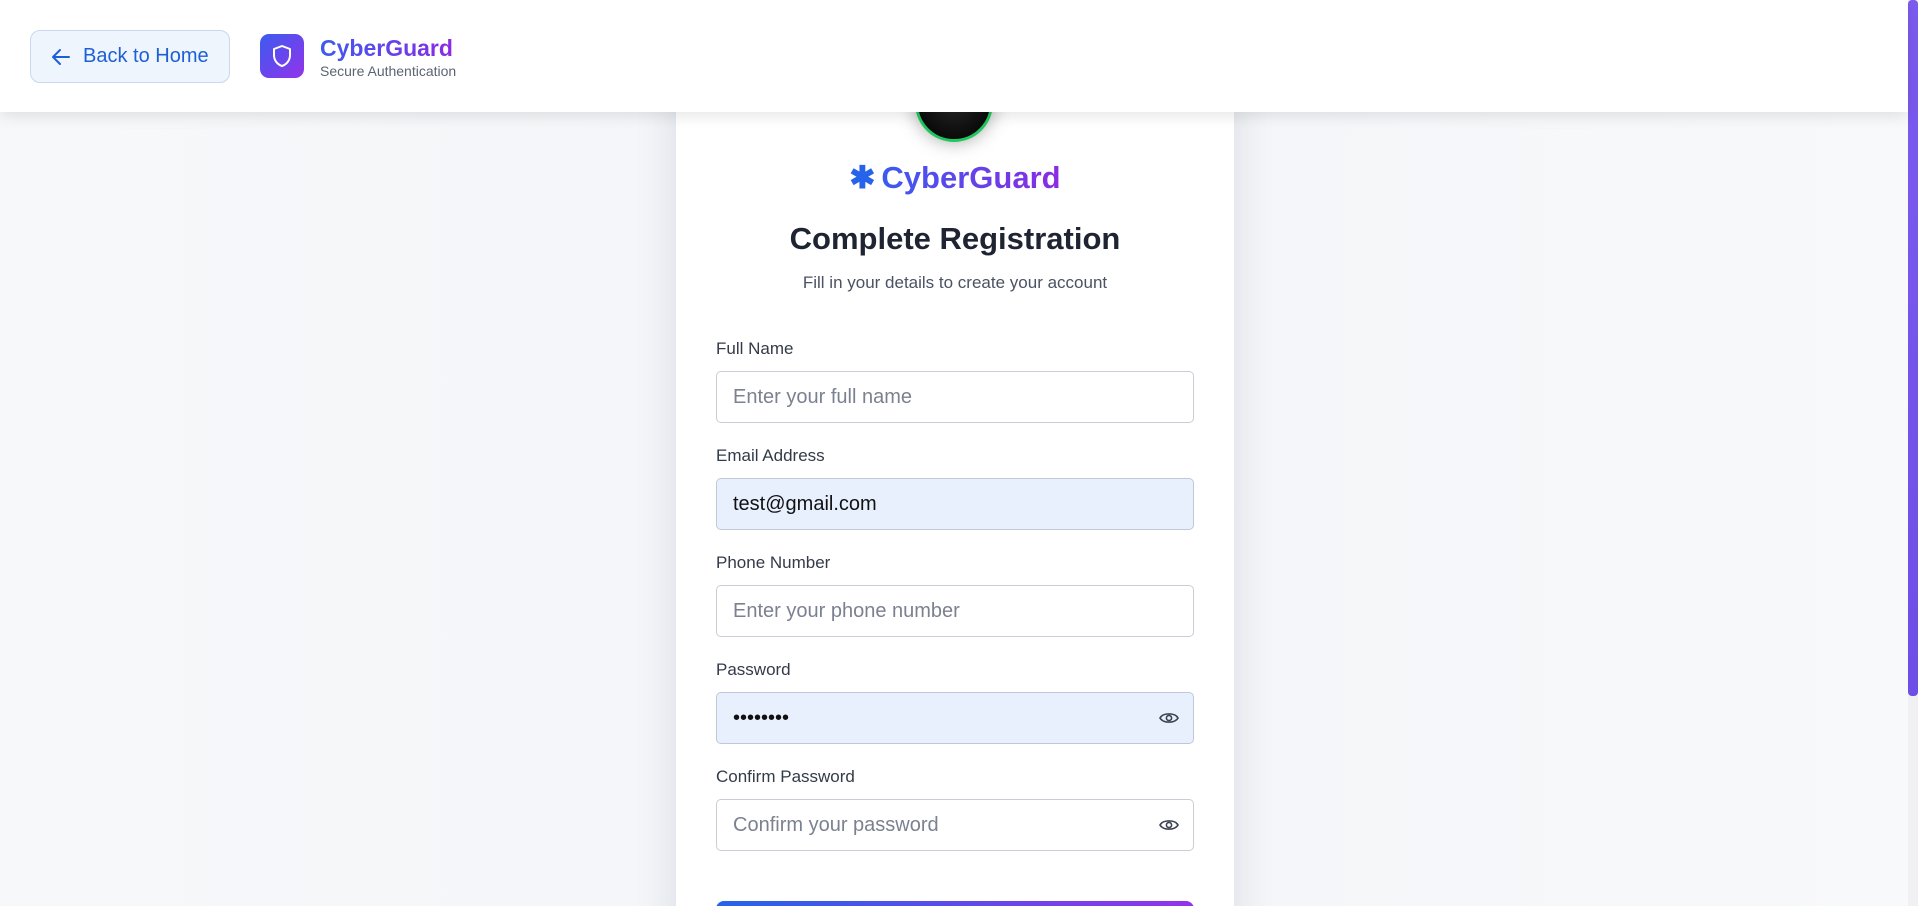 The width and height of the screenshot is (1918, 906). Describe the element at coordinates (146, 56) in the screenshot. I see `back-to-home-label: Back to Home` at that location.